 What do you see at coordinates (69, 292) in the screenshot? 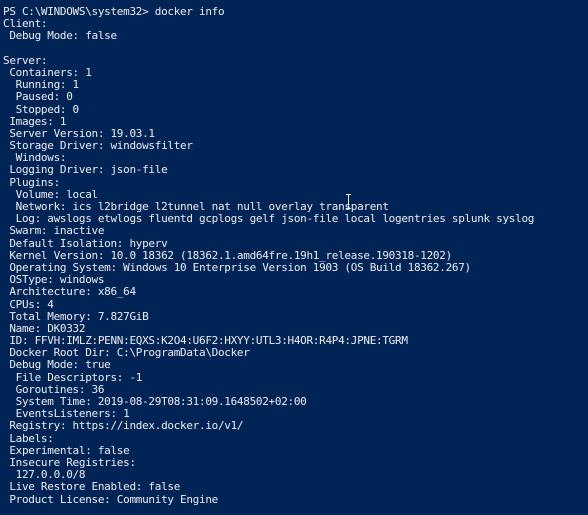
I see `output-line: Architecture: x86_64` at bounding box center [69, 292].